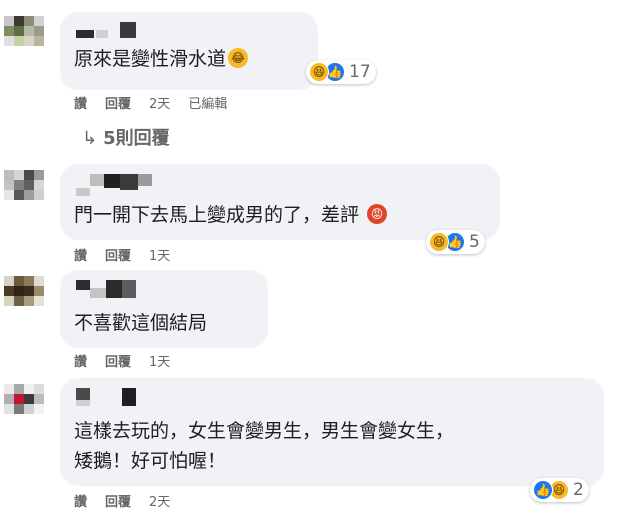 The width and height of the screenshot is (624, 521). I want to click on reaction-count: 17, so click(360, 72).